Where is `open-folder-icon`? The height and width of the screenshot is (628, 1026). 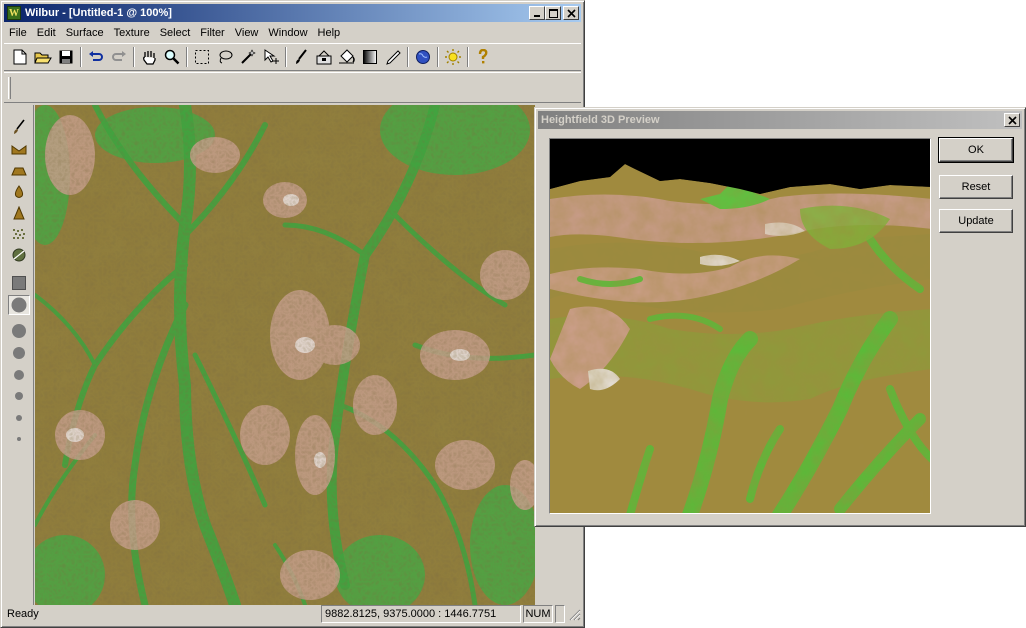
open-folder-icon is located at coordinates (43, 57).